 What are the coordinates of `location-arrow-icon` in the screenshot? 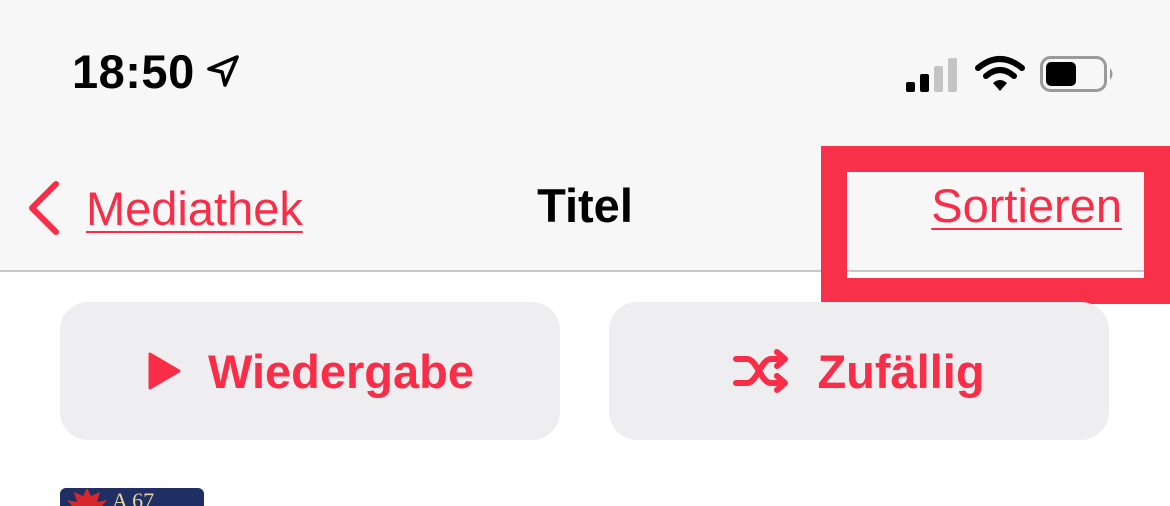 It's located at (223, 71).